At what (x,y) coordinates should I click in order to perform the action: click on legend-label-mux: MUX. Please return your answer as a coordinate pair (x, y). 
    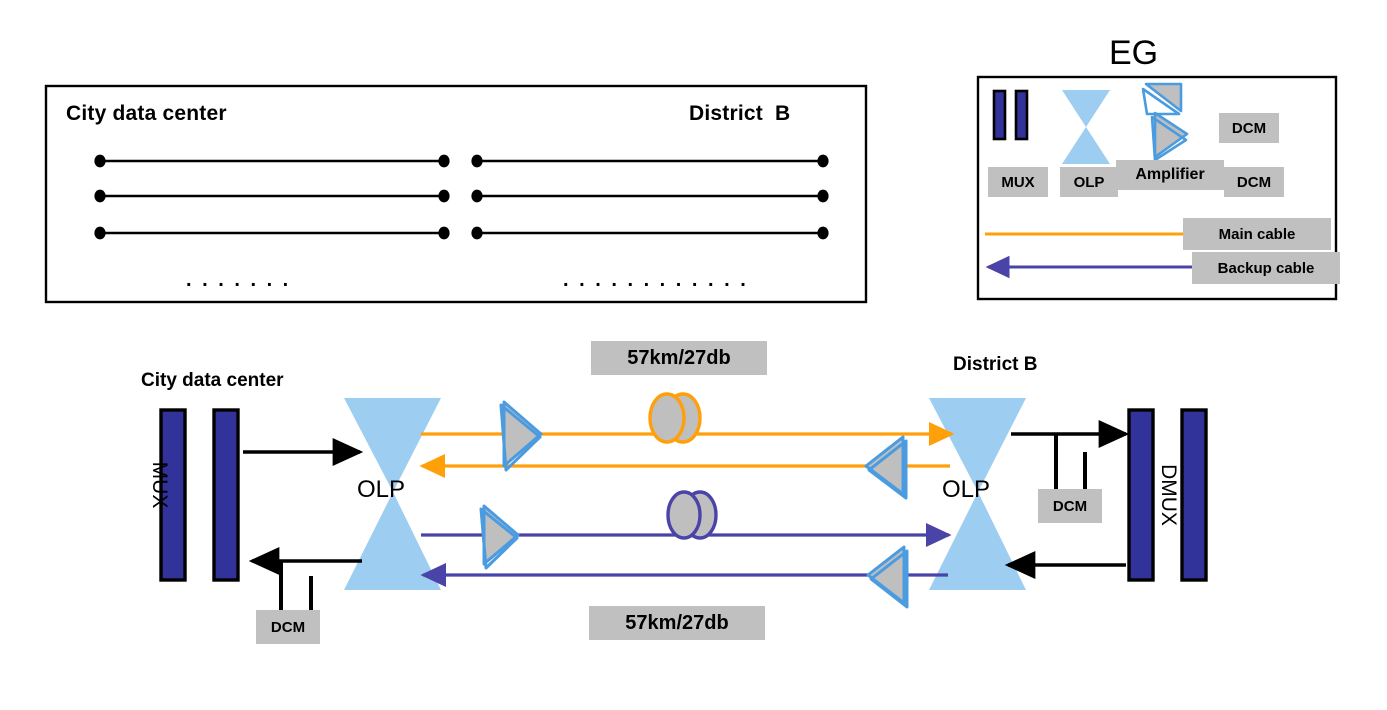
    Looking at the image, I should click on (1018, 182).